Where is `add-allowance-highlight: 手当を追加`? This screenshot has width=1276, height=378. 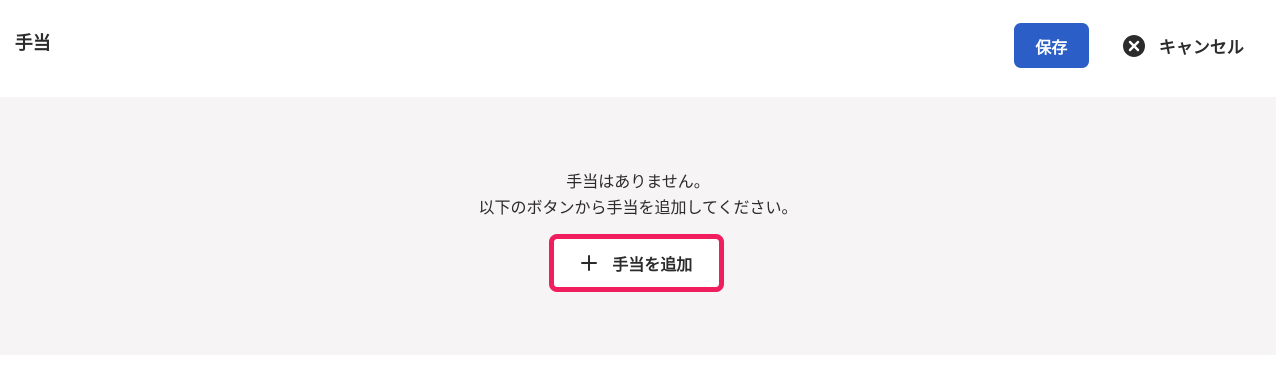
add-allowance-highlight: 手当を追加 is located at coordinates (636, 263).